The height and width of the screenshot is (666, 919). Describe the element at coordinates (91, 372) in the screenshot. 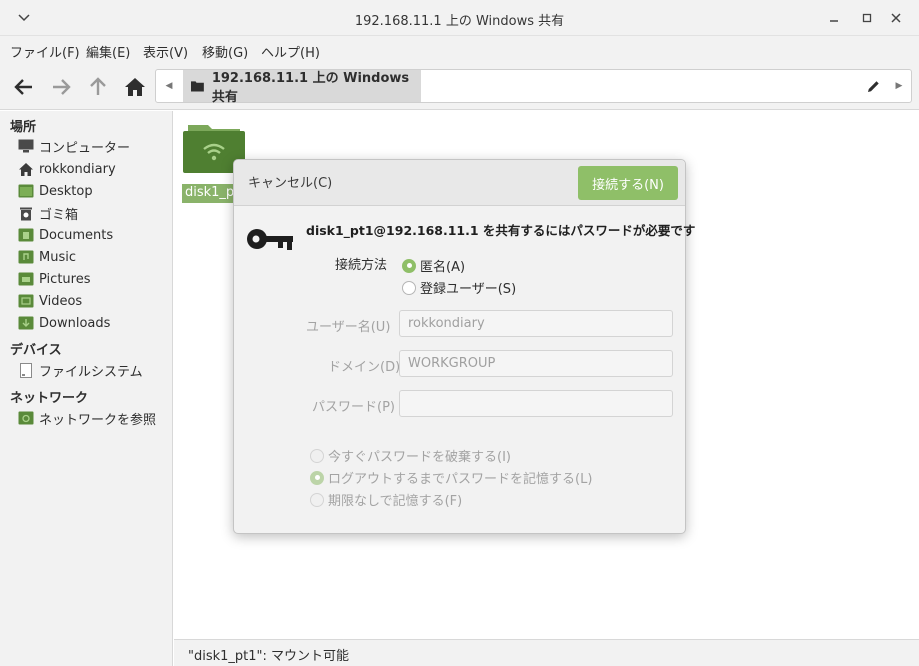

I see `sidebar-item-label: ファイルシステム` at that location.